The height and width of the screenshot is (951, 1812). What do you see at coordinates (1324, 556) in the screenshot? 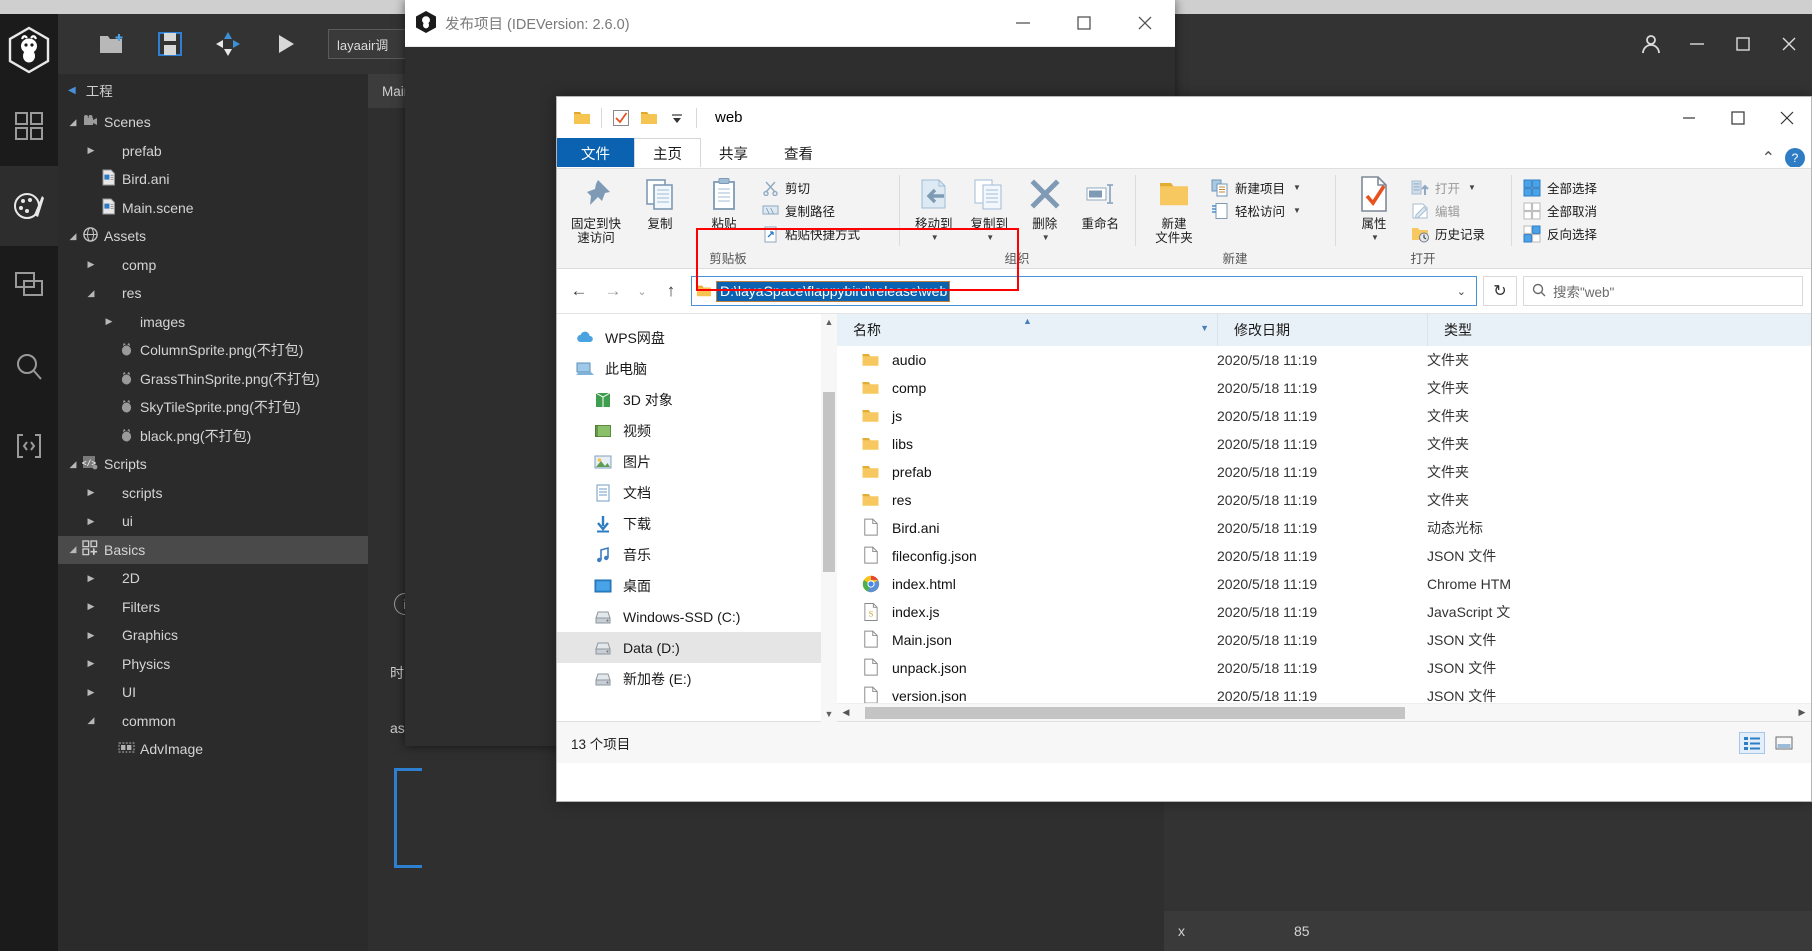
I see `table-row: fileconfig.json 2020/5/18 11:19 JSON 文件` at bounding box center [1324, 556].